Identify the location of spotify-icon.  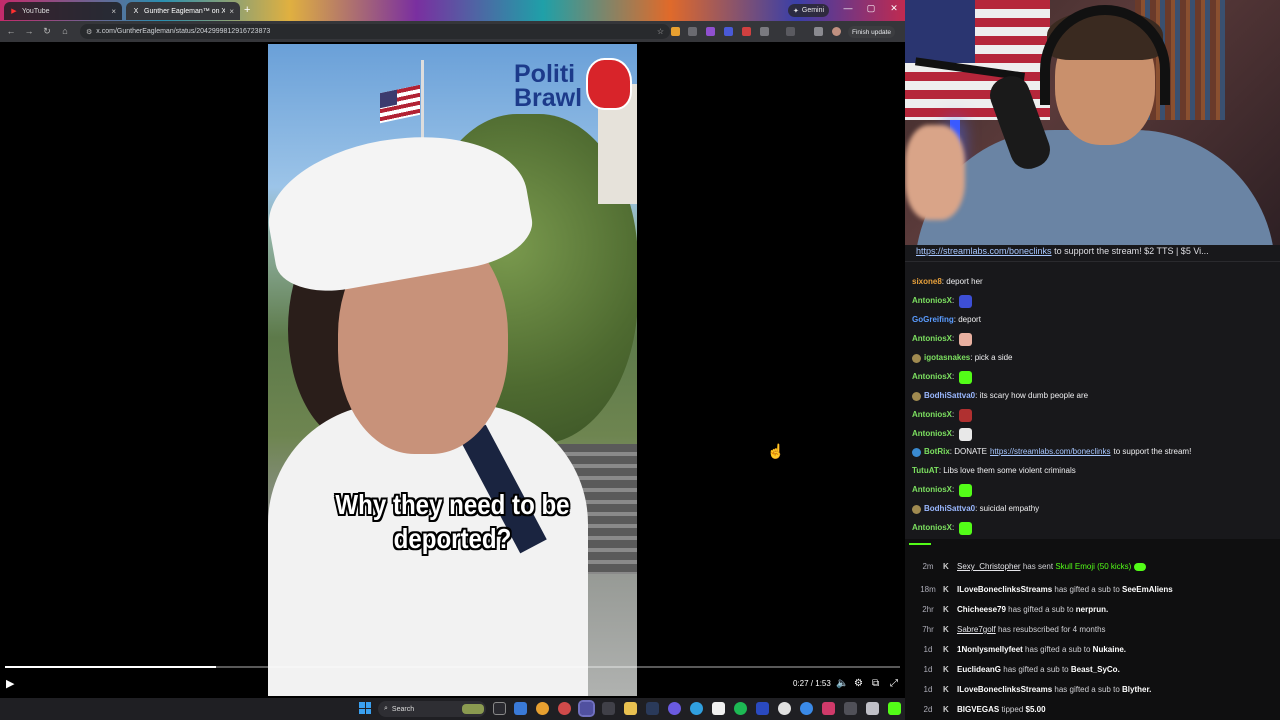
(740, 708).